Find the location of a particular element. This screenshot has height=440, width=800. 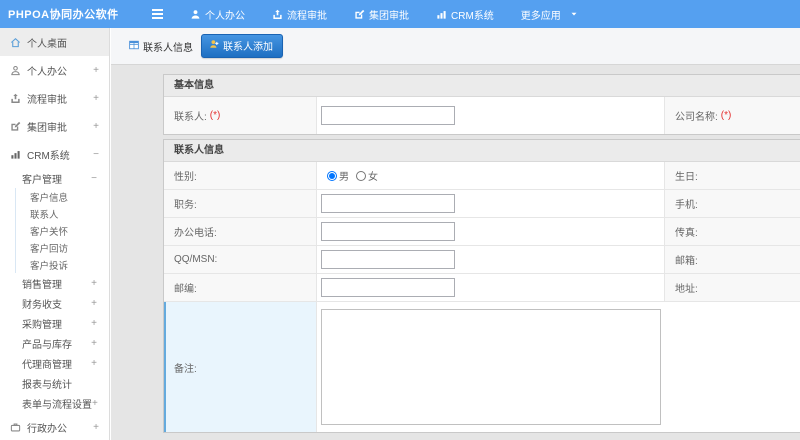

email-label: 邮箱: is located at coordinates (732, 259).